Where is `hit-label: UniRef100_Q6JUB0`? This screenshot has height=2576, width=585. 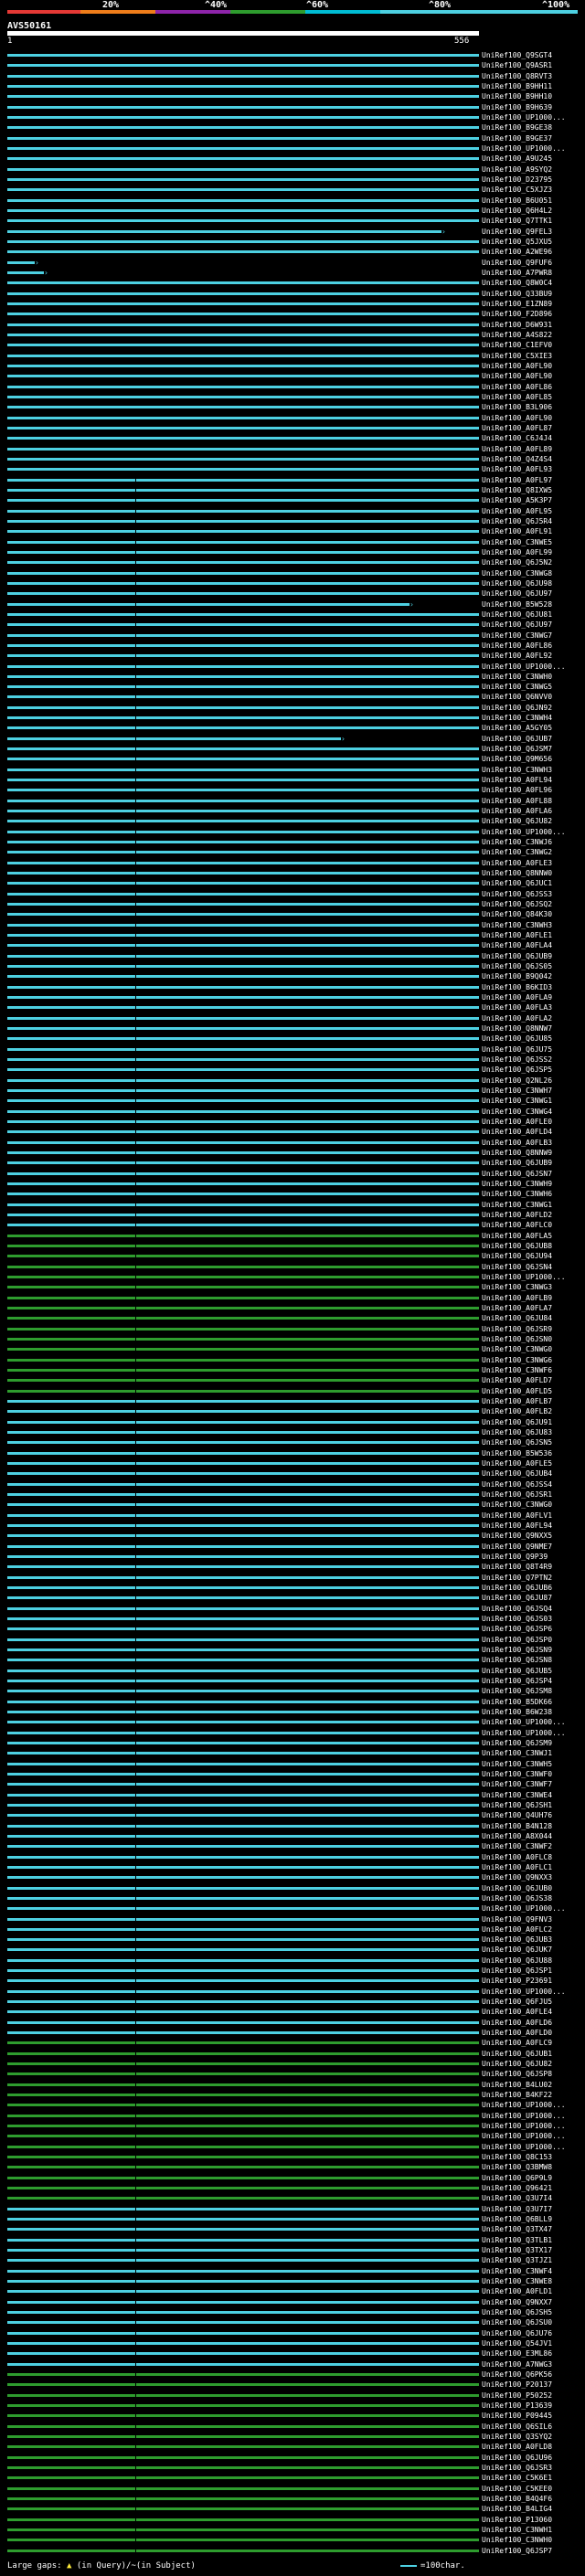
hit-label: UniRef100_Q6JUB0 is located at coordinates (517, 1888).